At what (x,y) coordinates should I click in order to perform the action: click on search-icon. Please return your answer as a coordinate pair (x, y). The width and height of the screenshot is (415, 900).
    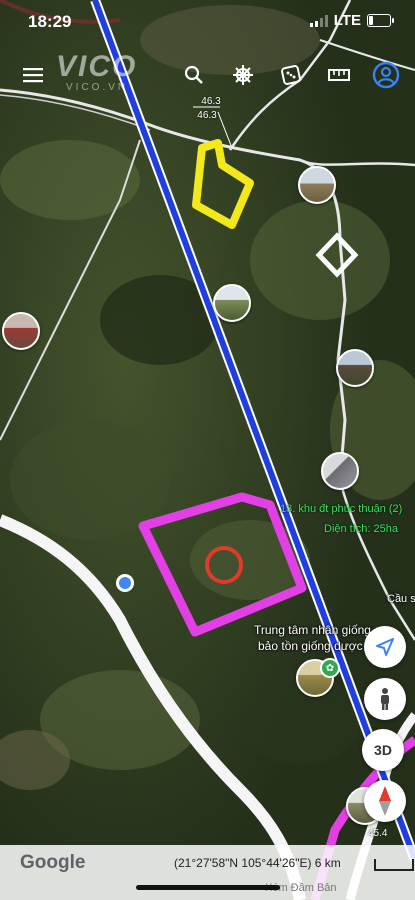
    Looking at the image, I should click on (194, 75).